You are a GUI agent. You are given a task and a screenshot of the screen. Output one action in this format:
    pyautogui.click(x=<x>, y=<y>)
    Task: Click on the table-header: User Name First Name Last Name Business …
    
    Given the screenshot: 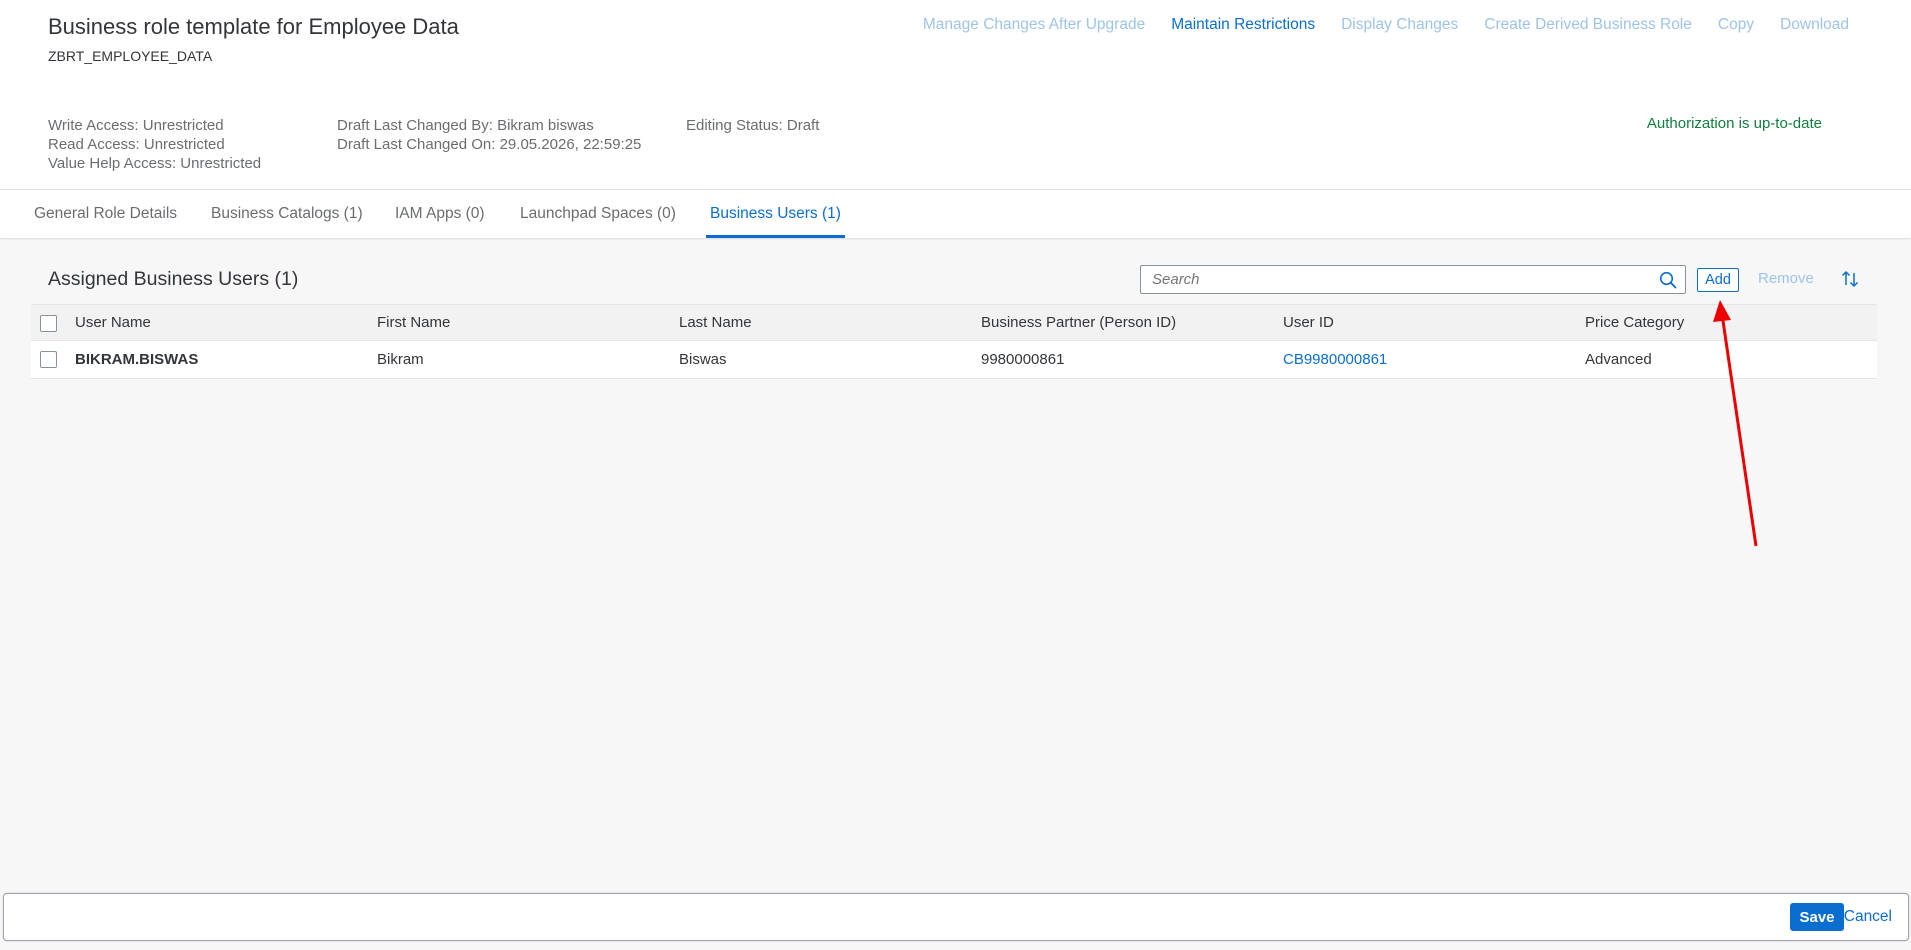 What is the action you would take?
    pyautogui.click(x=954, y=322)
    